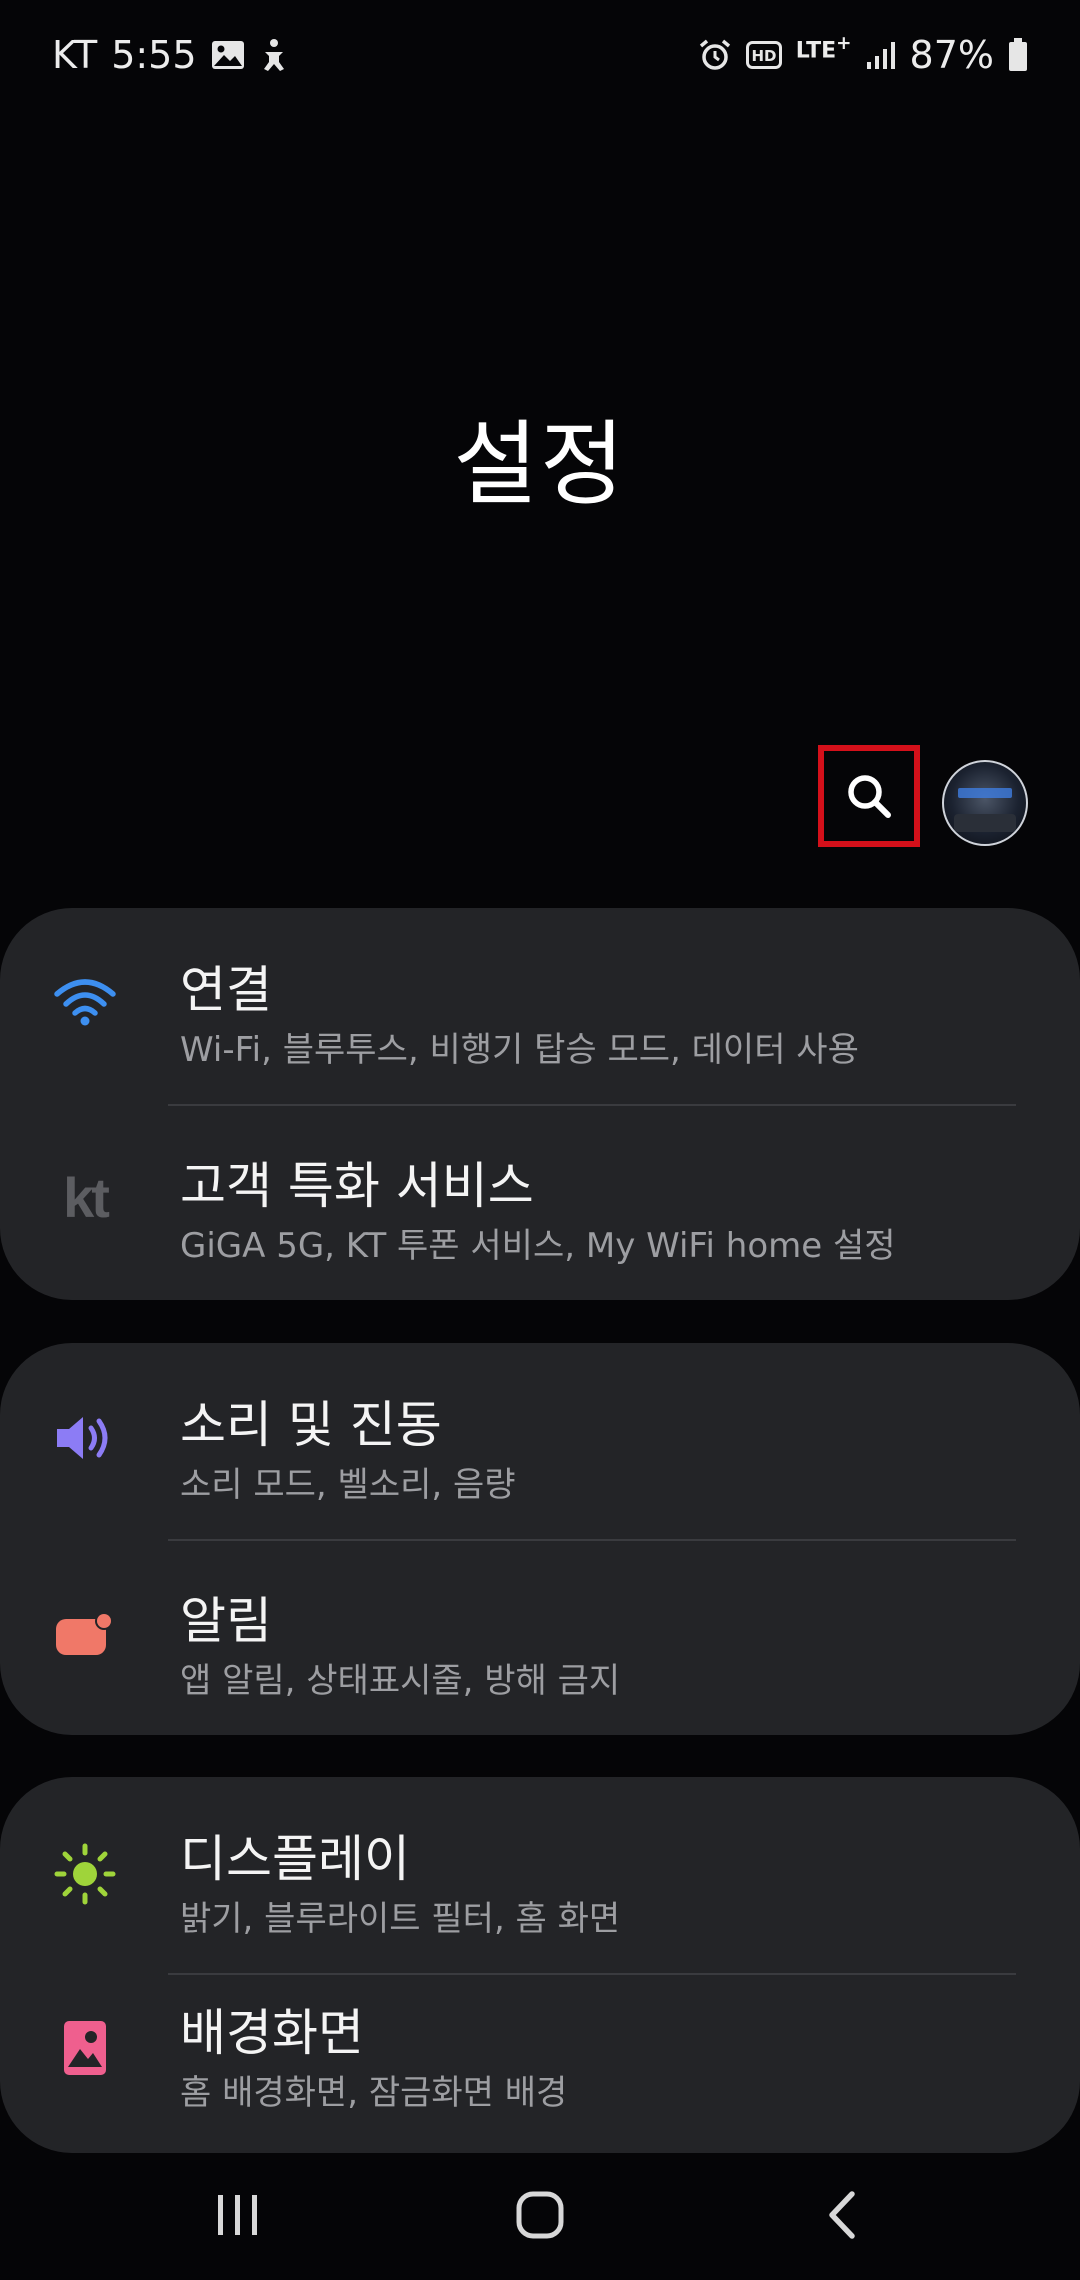  I want to click on settings-item-connections: 연결 Wi-Fi, 블루투스, 비행기 탑승 모드, 데이터 사용, so click(540, 1006).